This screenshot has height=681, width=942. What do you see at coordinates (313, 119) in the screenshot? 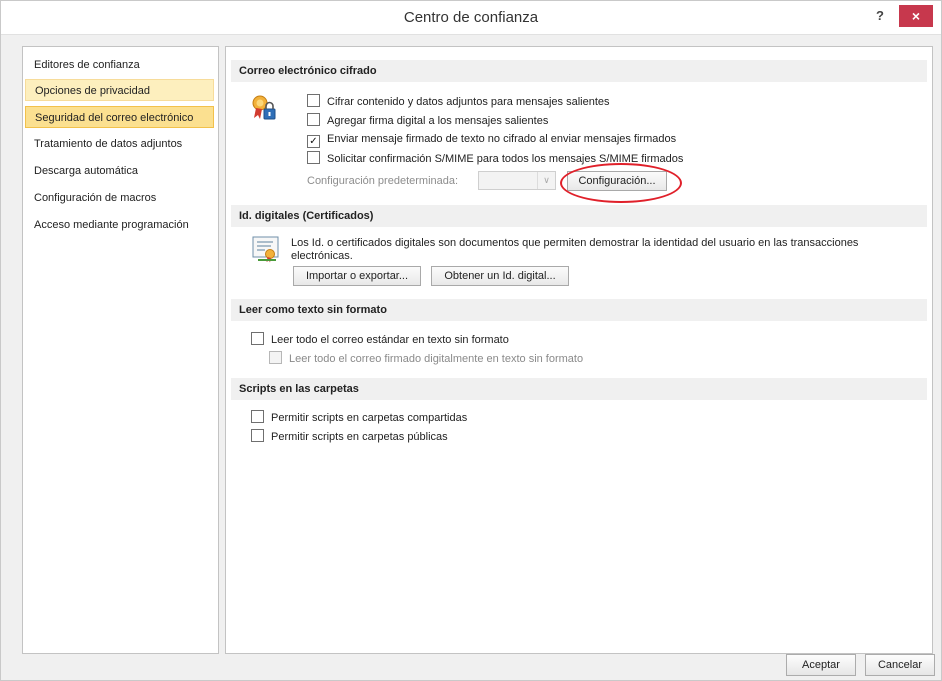
I see `add-signature-checkbox` at bounding box center [313, 119].